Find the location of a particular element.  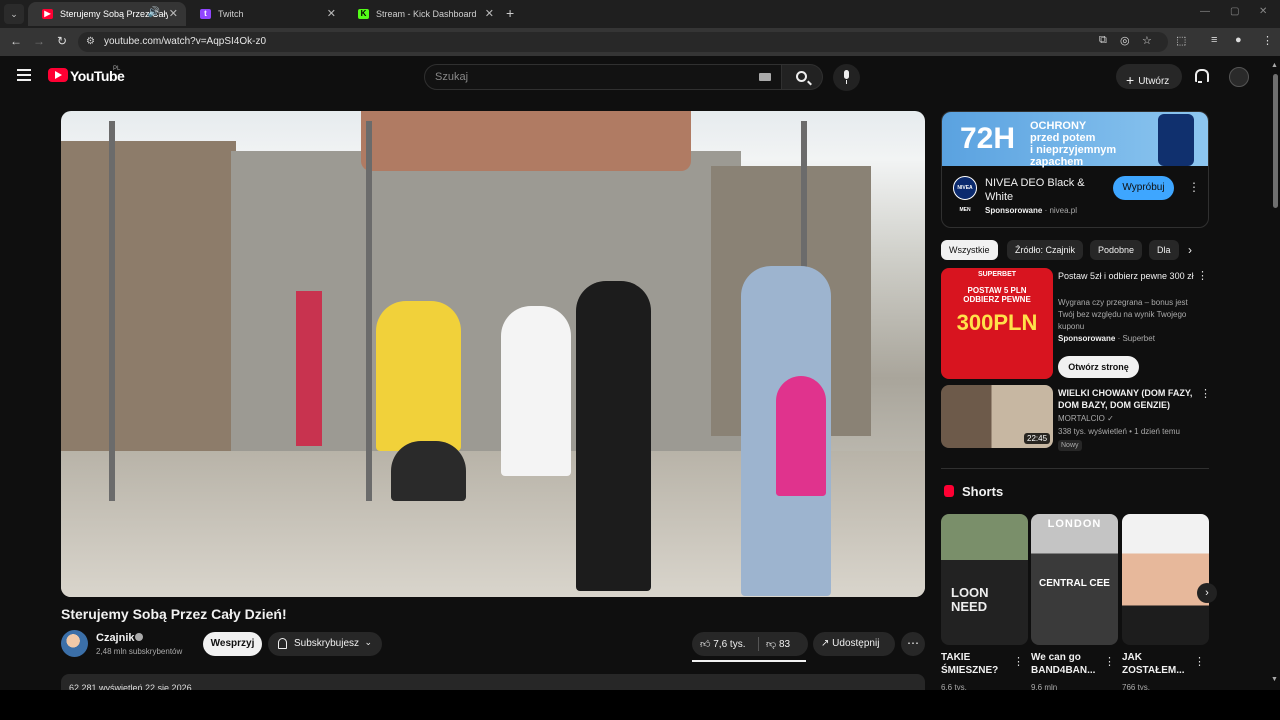

divider is located at coordinates (758, 644).